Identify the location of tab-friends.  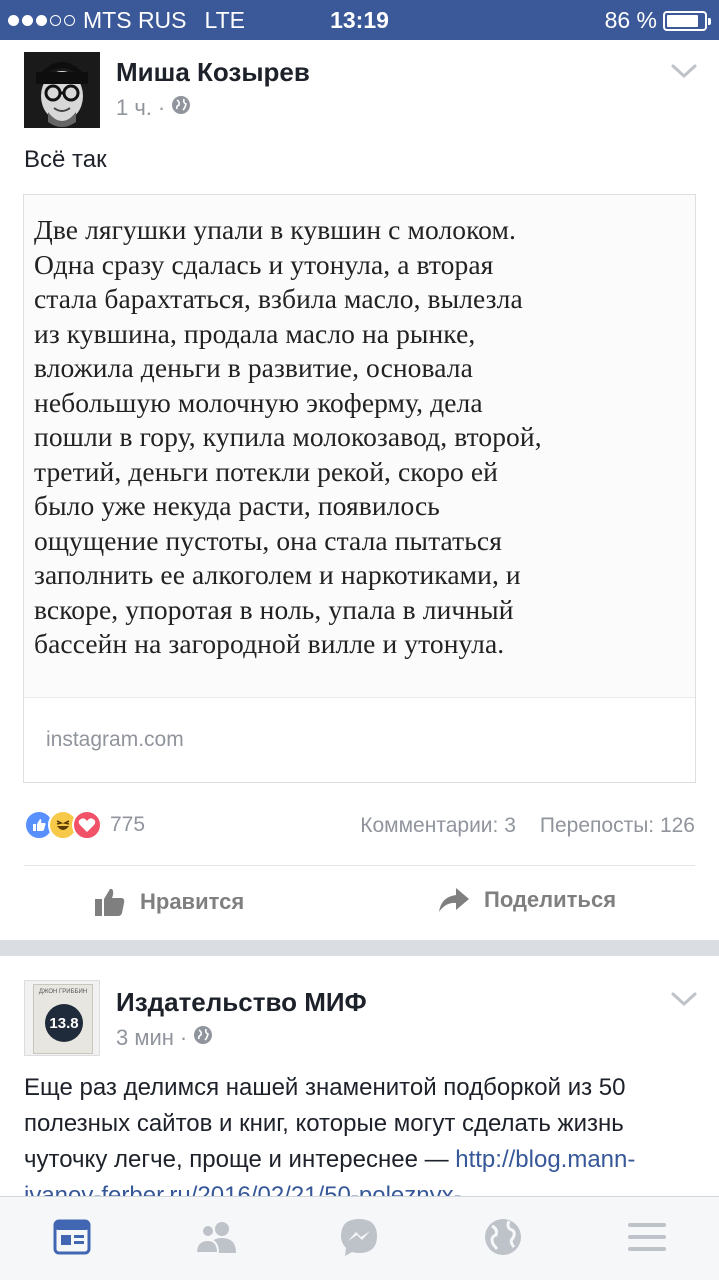
(216, 1237).